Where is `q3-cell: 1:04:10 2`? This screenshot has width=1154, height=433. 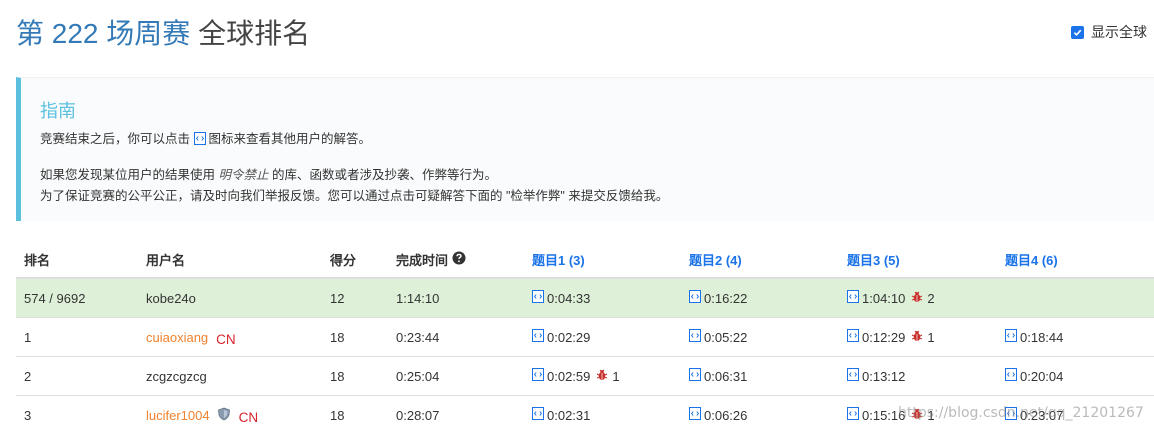
q3-cell: 1:04:10 2 is located at coordinates (891, 298).